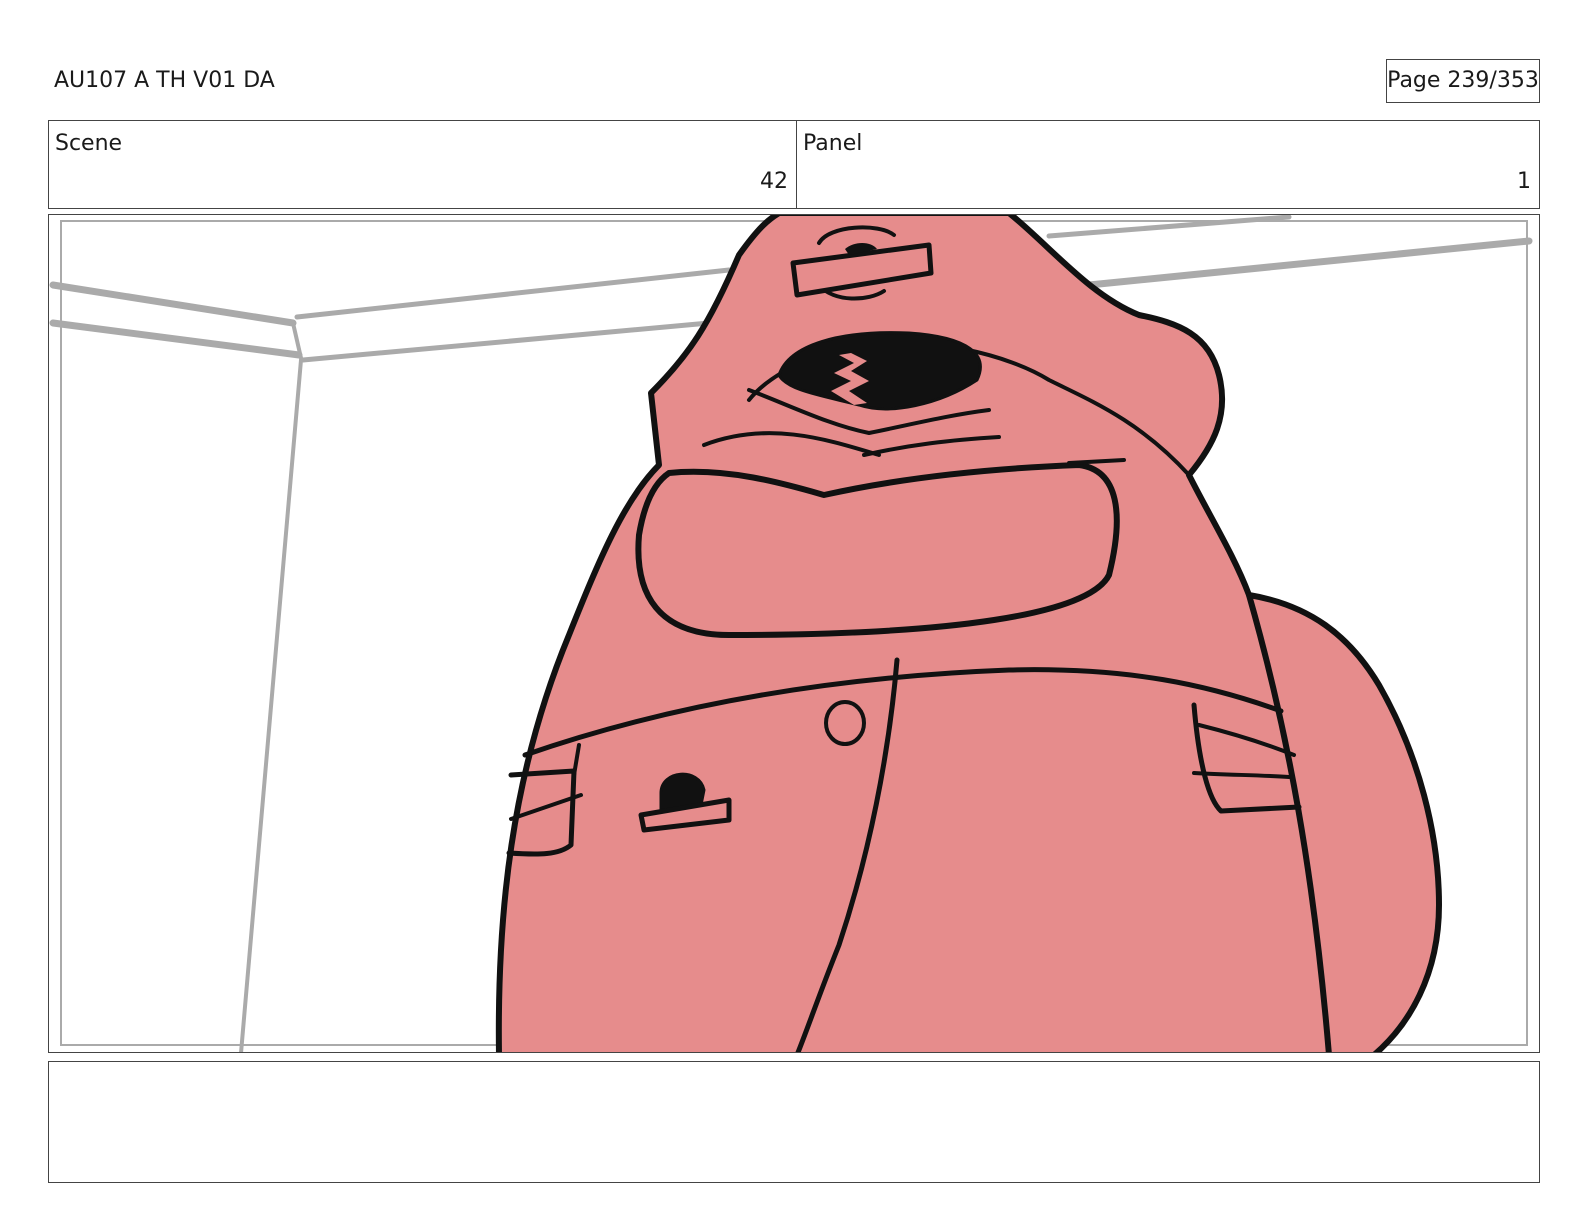 This screenshot has width=1584, height=1224. Describe the element at coordinates (774, 181) in the screenshot. I see `scene-value: 42` at that location.